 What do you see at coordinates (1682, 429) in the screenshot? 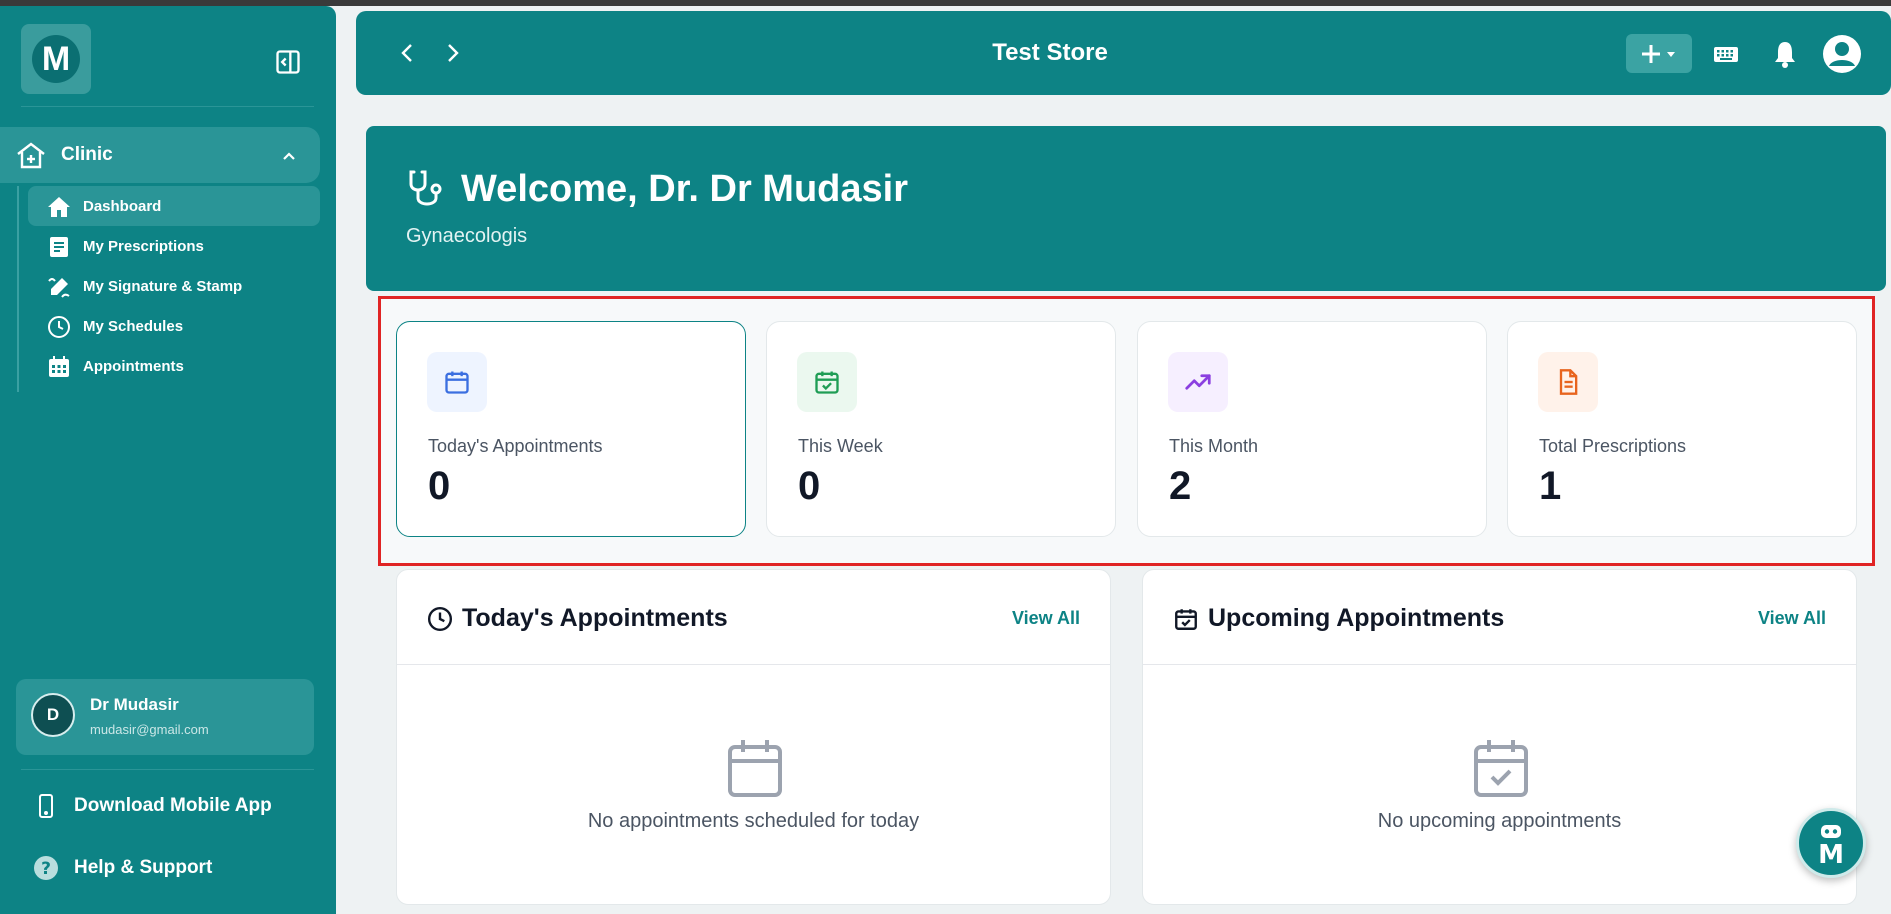
I see `stat-card-prescriptions: Total Prescriptions 1` at bounding box center [1682, 429].